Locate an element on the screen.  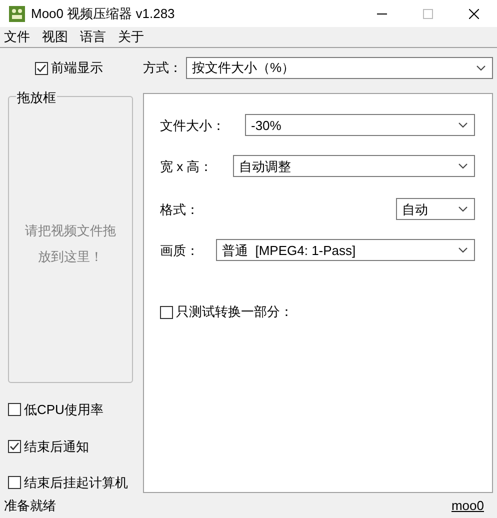
close-icon is located at coordinates (474, 13).